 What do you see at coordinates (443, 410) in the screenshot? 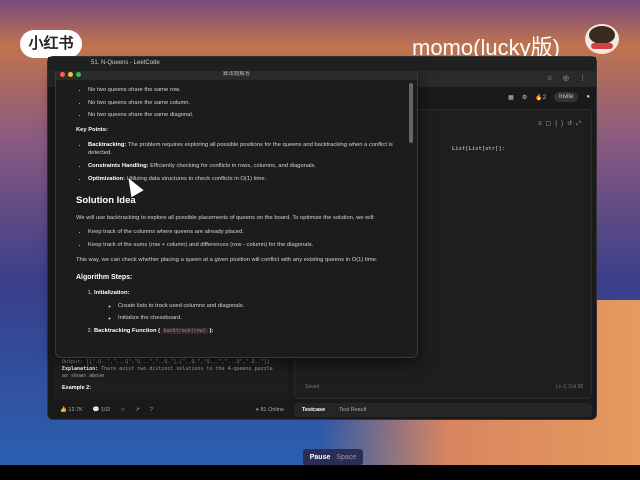
I see `testcase-bar: Testcase Test Result` at bounding box center [443, 410].